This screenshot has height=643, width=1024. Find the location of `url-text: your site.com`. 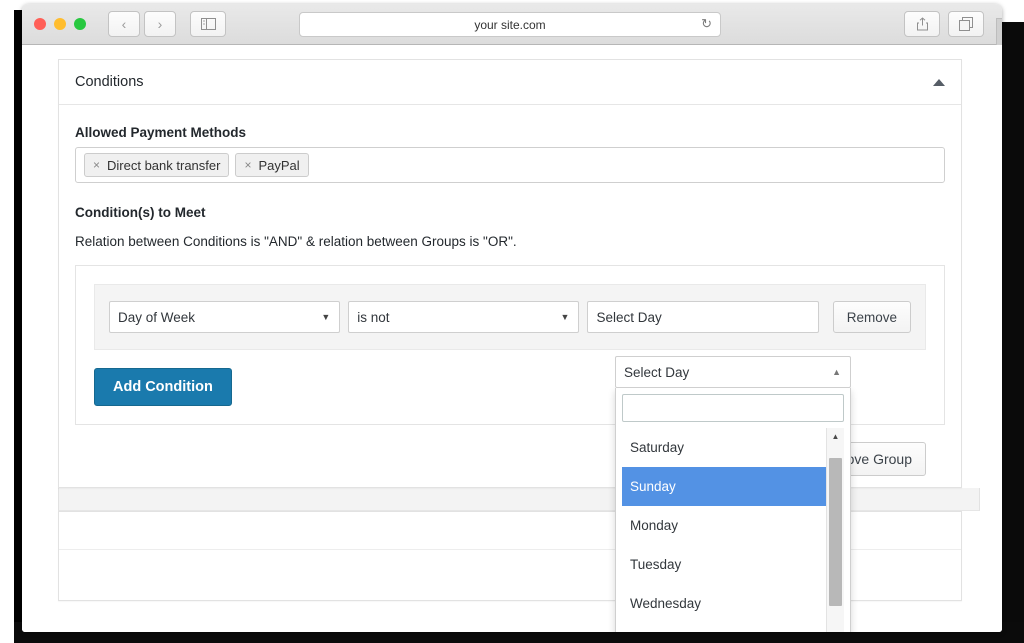

url-text: your site.com is located at coordinates (510, 24).